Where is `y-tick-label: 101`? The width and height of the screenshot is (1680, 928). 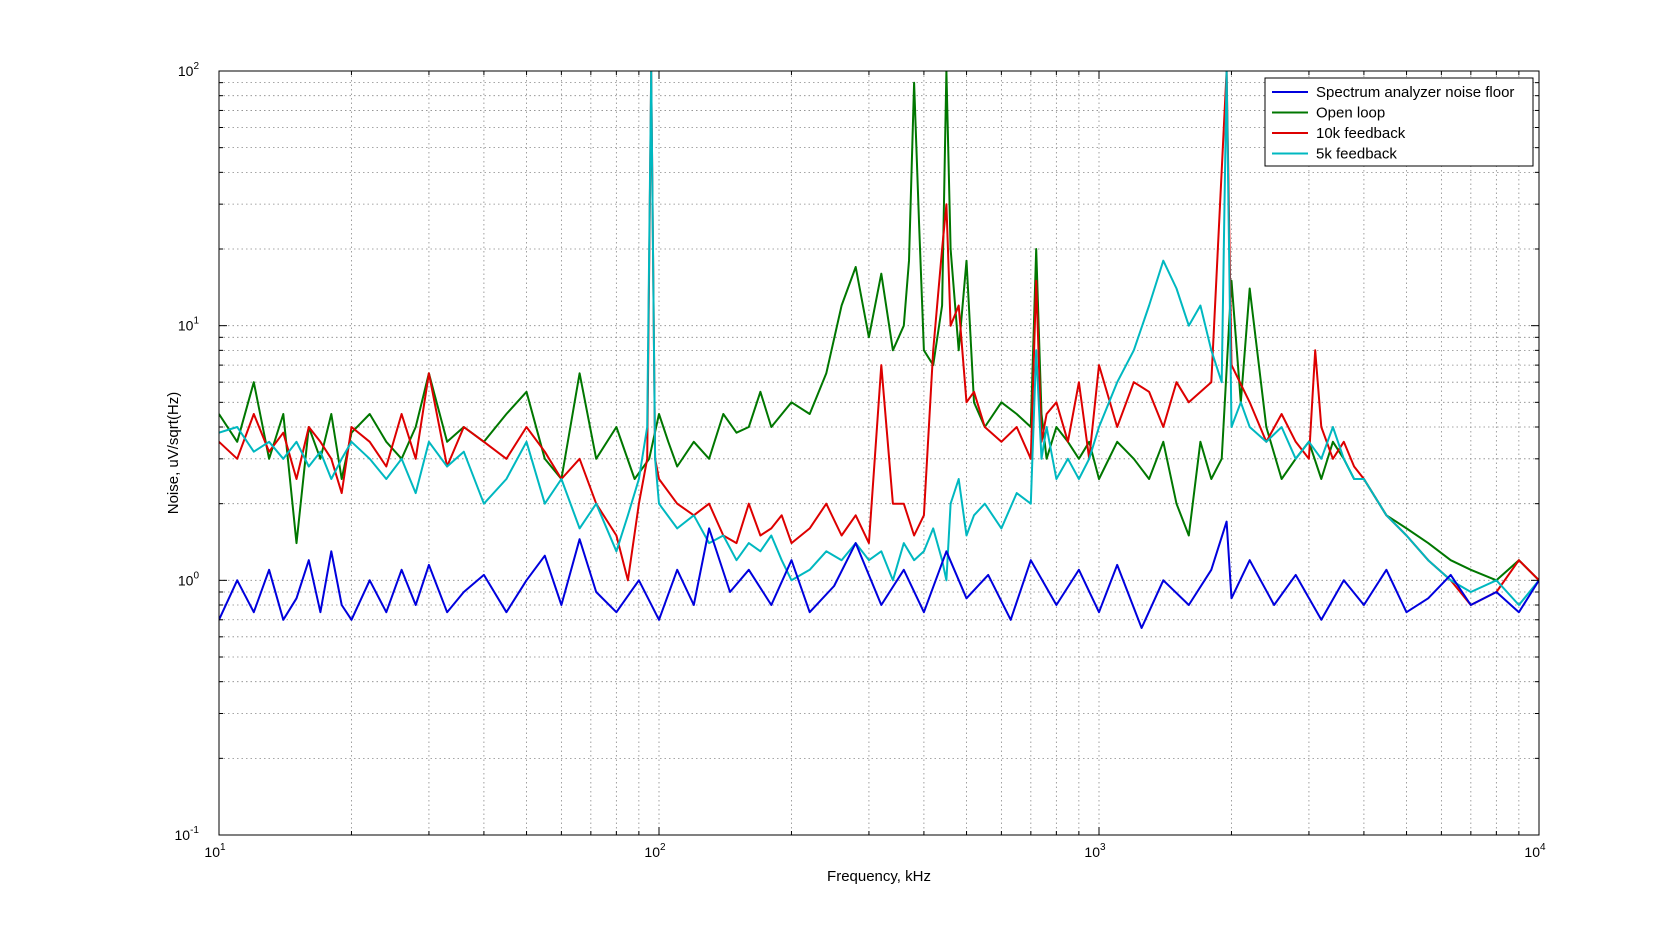
y-tick-label: 101 is located at coordinates (189, 325).